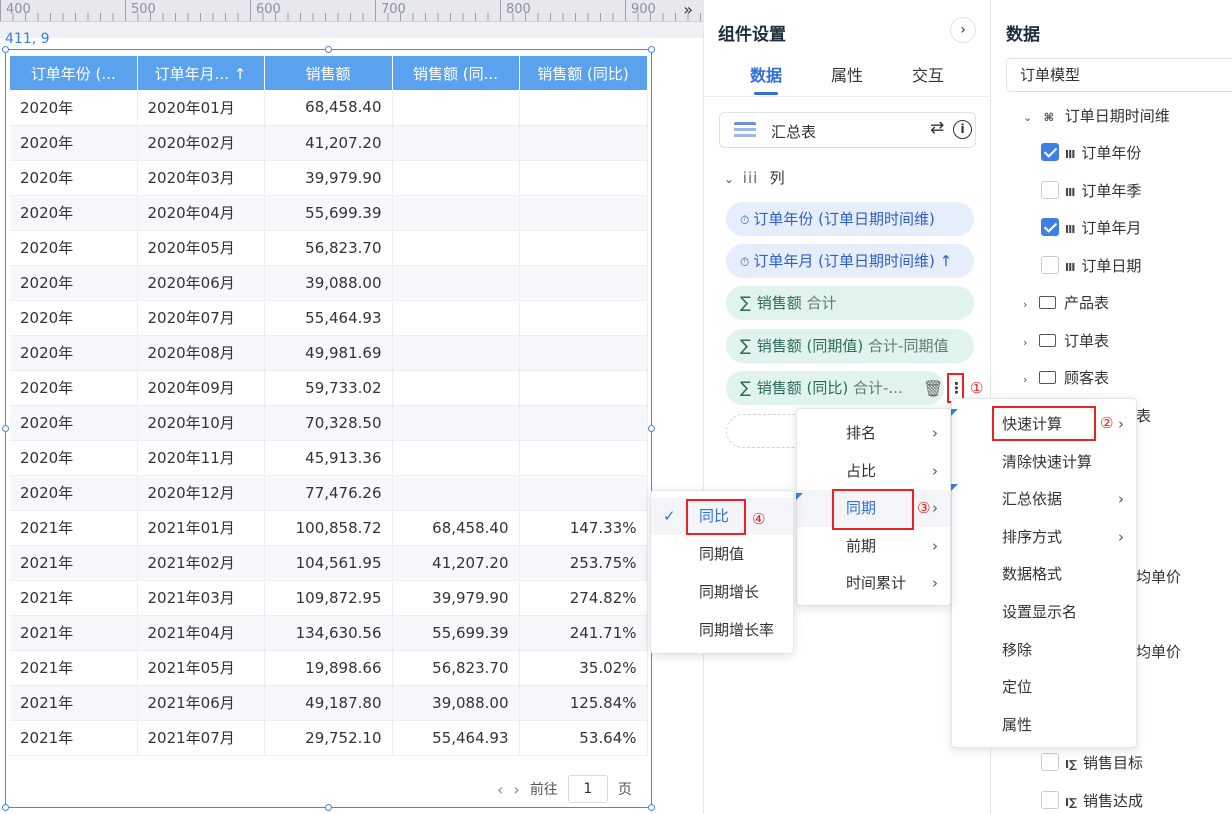  I want to click on table-cell: 53.64%, so click(583, 738).